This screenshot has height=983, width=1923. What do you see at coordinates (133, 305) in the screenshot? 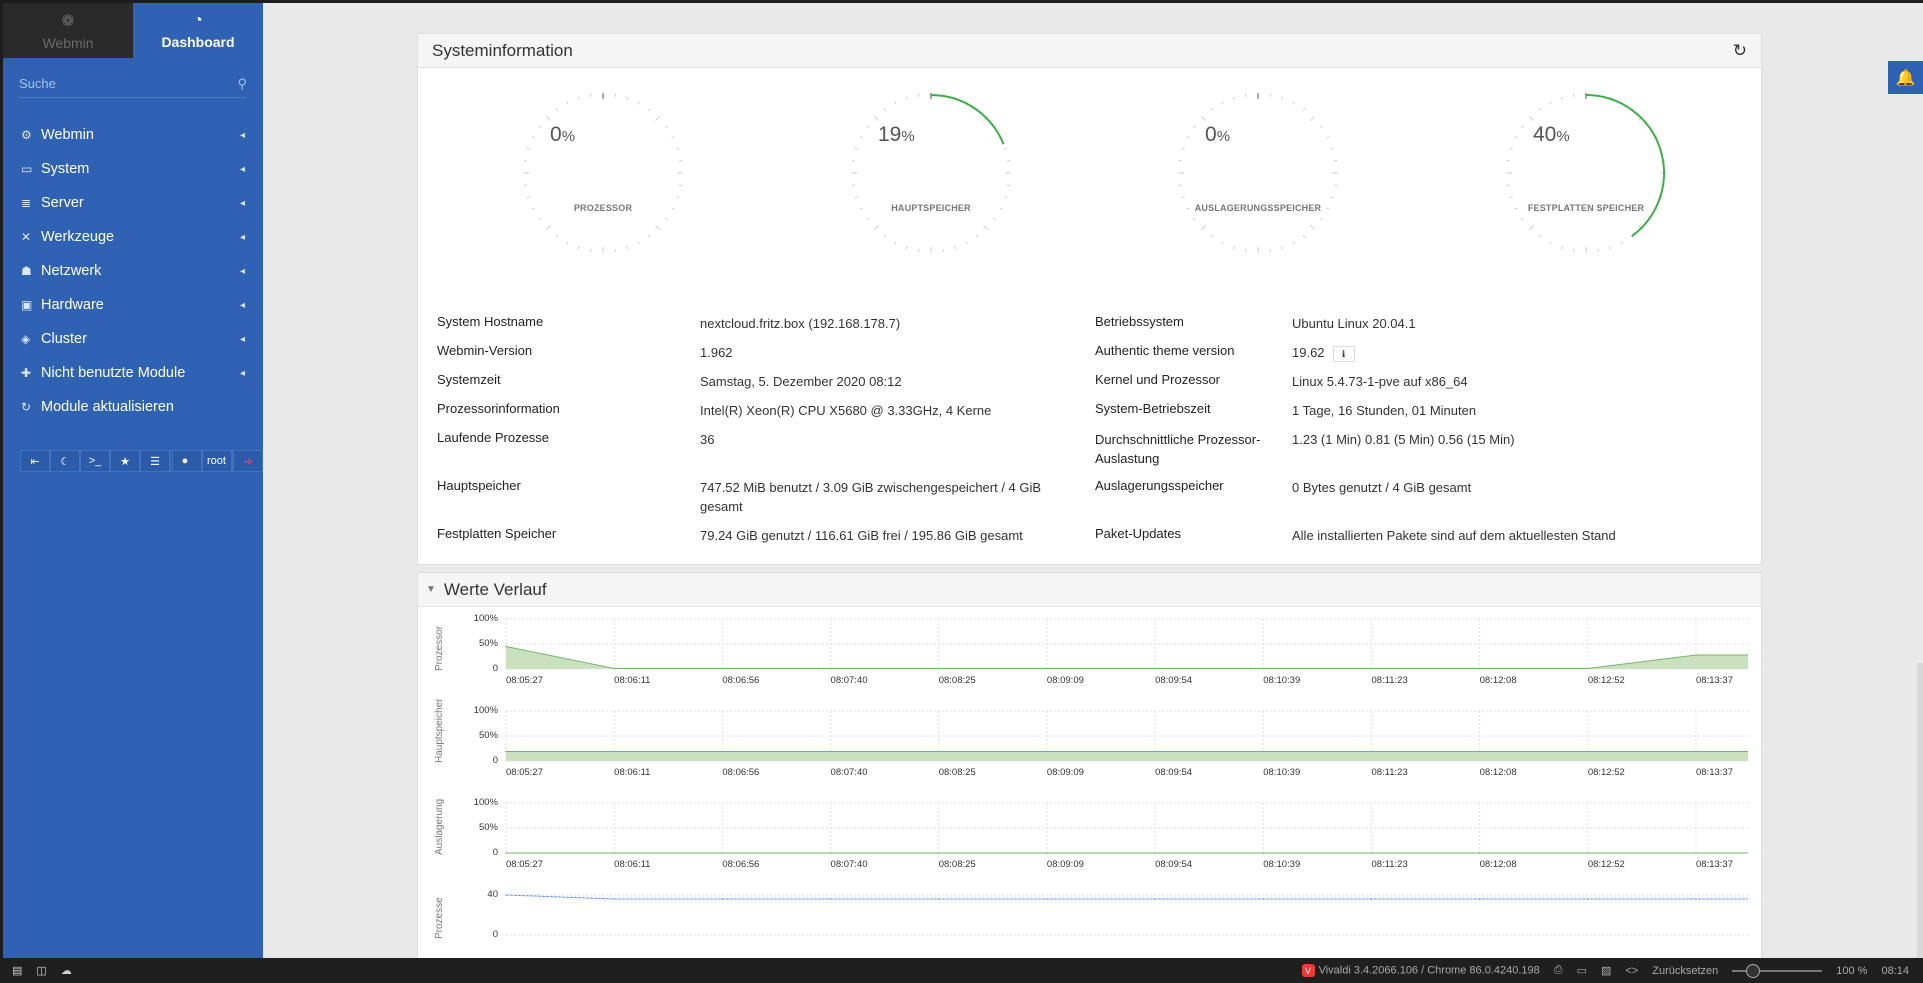
I see `sidebar-item-hardware: ▣ Hardware ◂` at bounding box center [133, 305].